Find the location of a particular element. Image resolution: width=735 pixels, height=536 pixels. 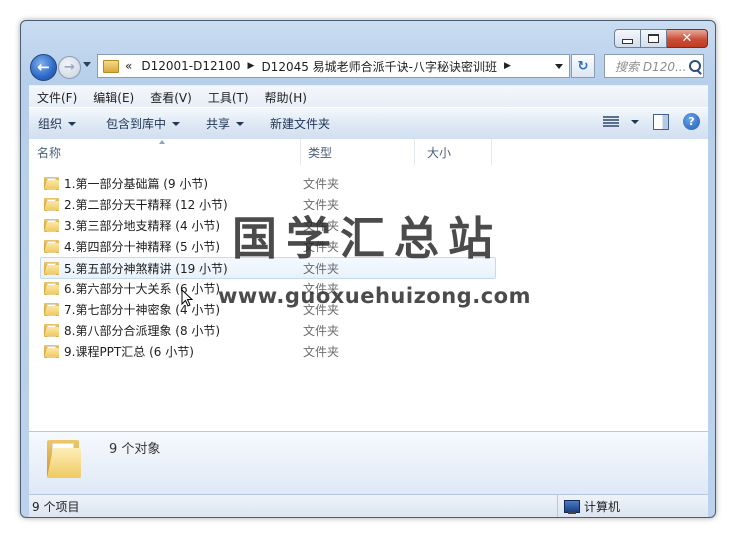

list-item: 6.第六部分十大关系 (6 小节) 文件夹 is located at coordinates (268, 288).